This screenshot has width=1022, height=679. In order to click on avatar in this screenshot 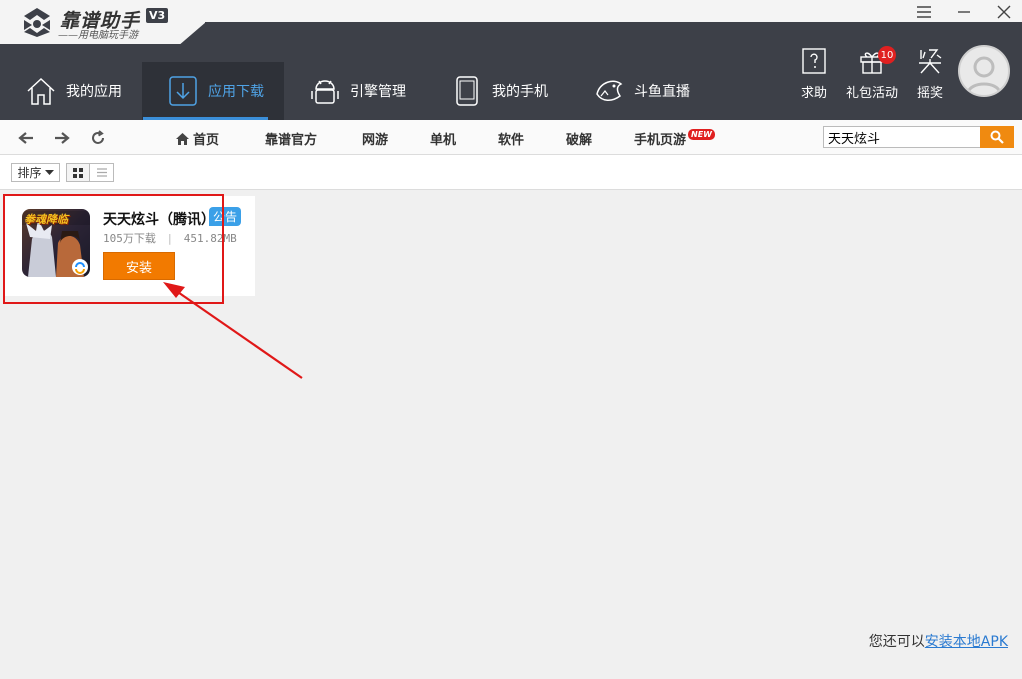, I will do `click(984, 71)`.